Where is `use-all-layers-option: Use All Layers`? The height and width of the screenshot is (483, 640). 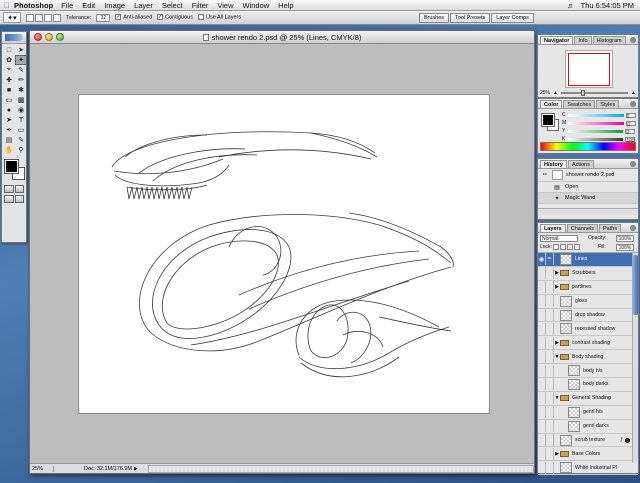 use-all-layers-option: Use All Layers is located at coordinates (219, 17).